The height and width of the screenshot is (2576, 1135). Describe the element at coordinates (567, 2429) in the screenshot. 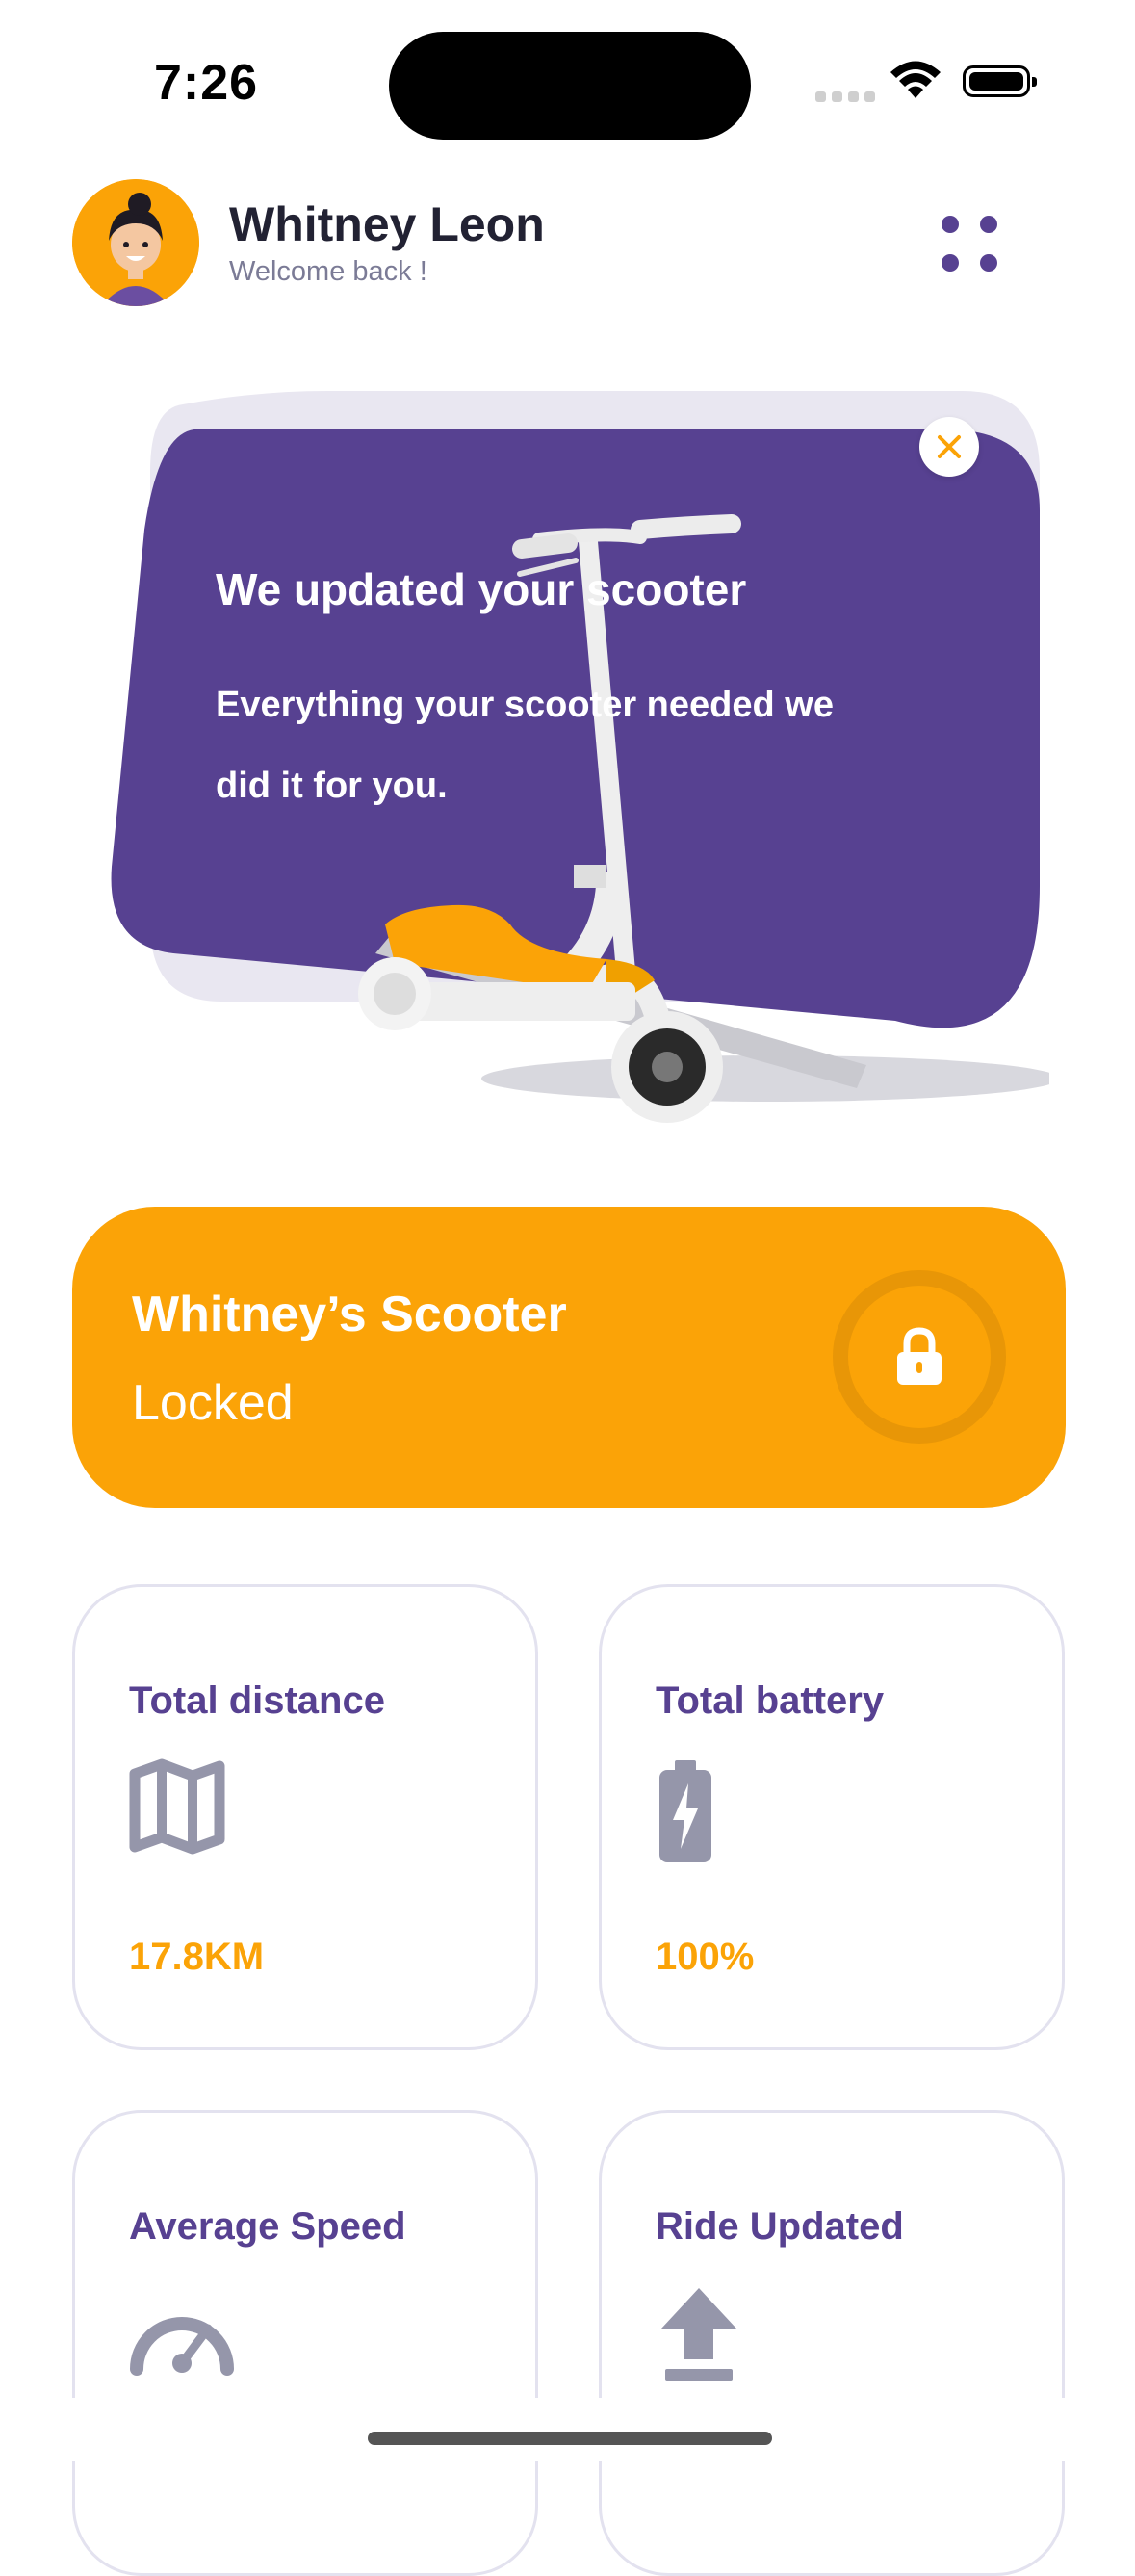

I see `bottom-safe-area` at that location.